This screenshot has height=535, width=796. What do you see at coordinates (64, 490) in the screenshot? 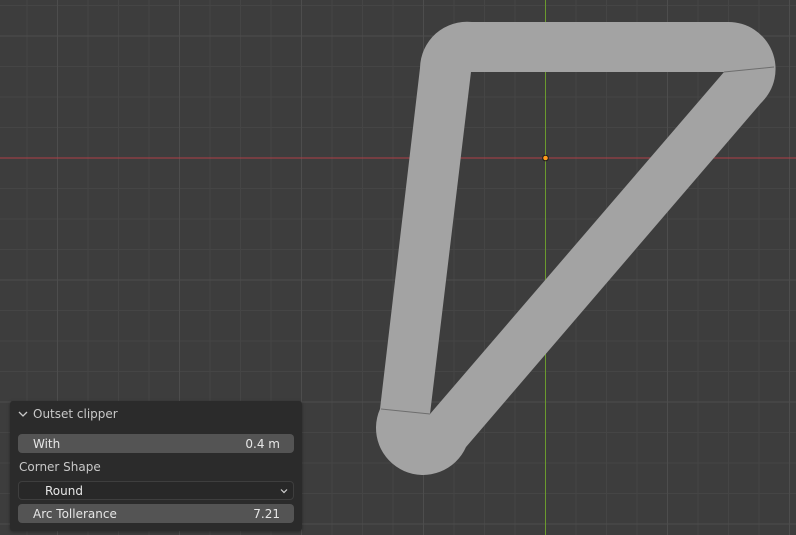
I see `corner-shape-value: Round` at bounding box center [64, 490].